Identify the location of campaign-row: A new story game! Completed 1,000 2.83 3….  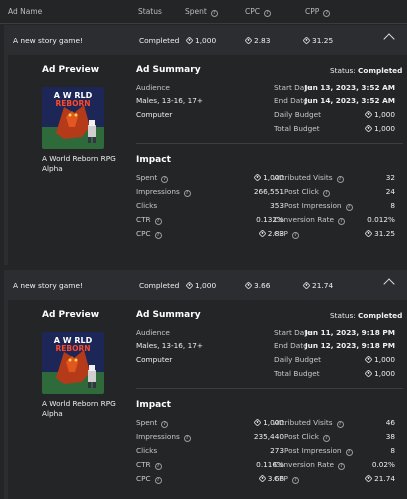
(205, 40).